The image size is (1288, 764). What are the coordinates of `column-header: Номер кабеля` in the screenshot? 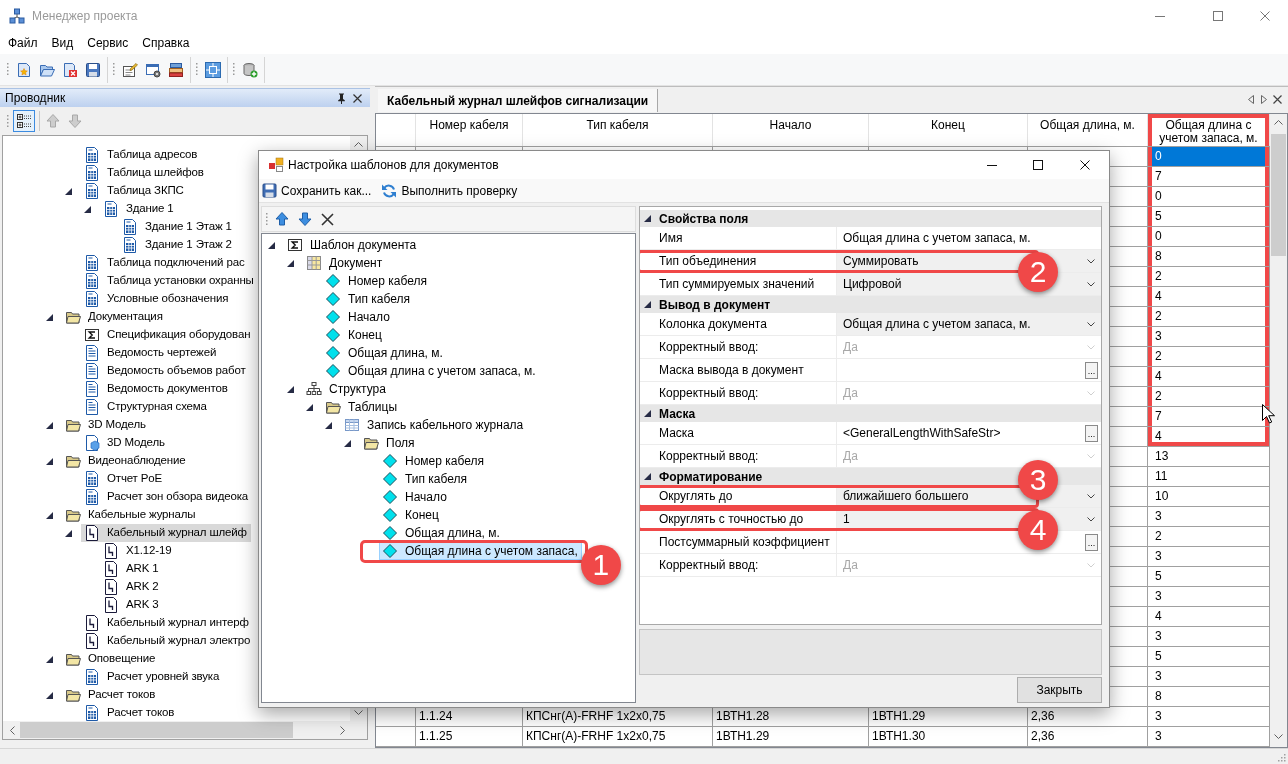 It's located at (469, 130).